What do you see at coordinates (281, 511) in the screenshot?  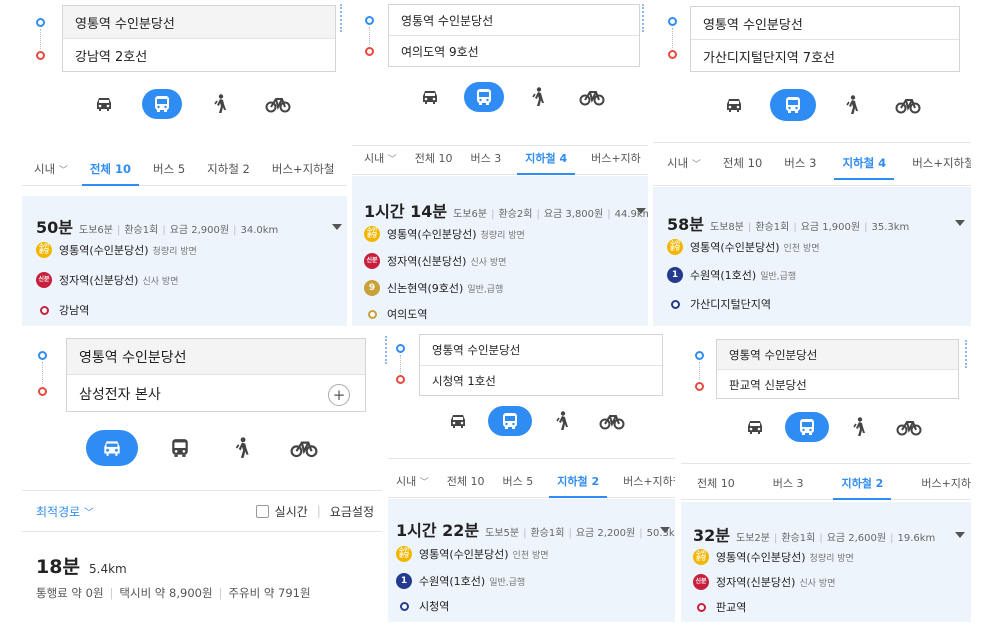 I see `realtime-checkbox: 실시간` at bounding box center [281, 511].